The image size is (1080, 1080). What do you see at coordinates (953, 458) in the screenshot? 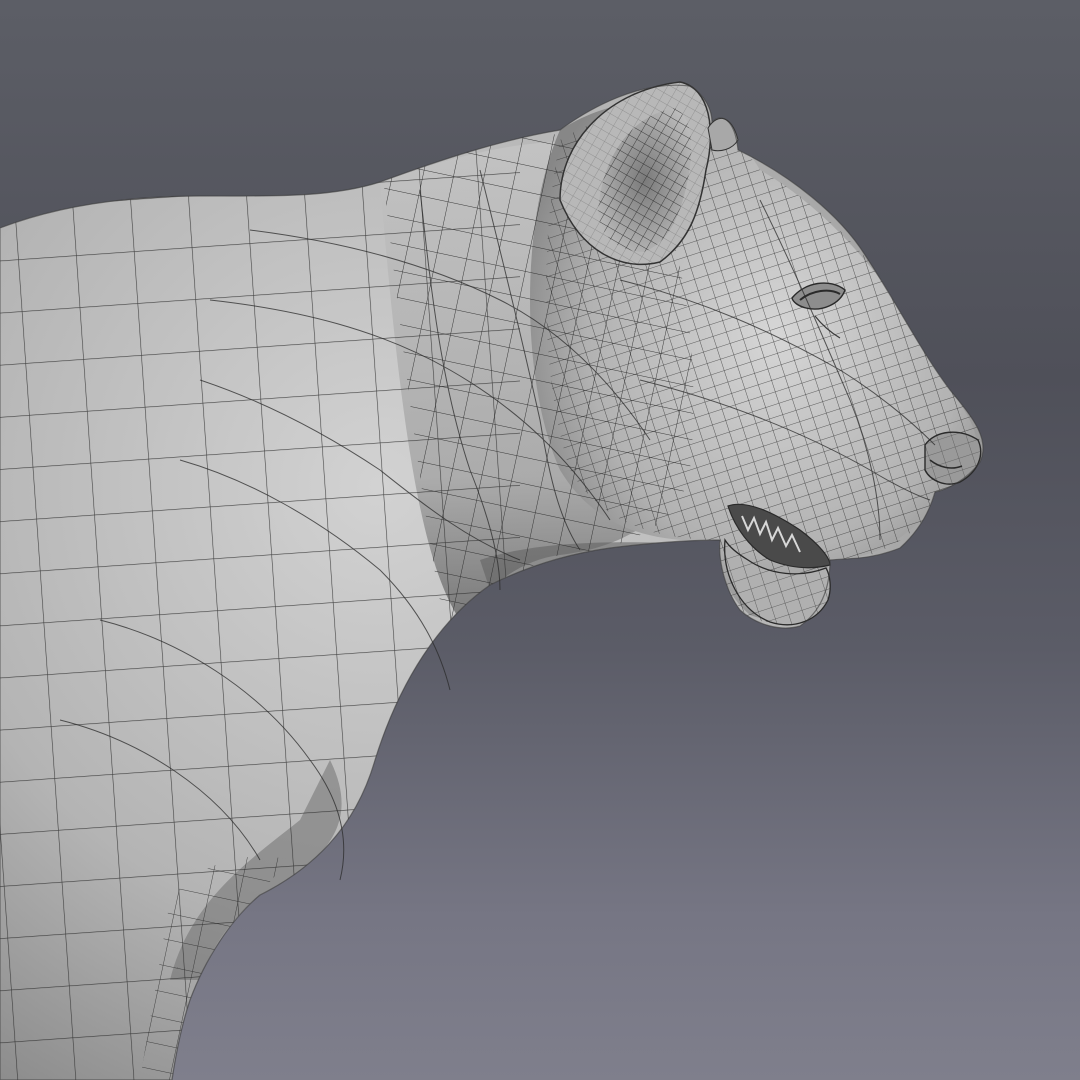
I see `nose` at bounding box center [953, 458].